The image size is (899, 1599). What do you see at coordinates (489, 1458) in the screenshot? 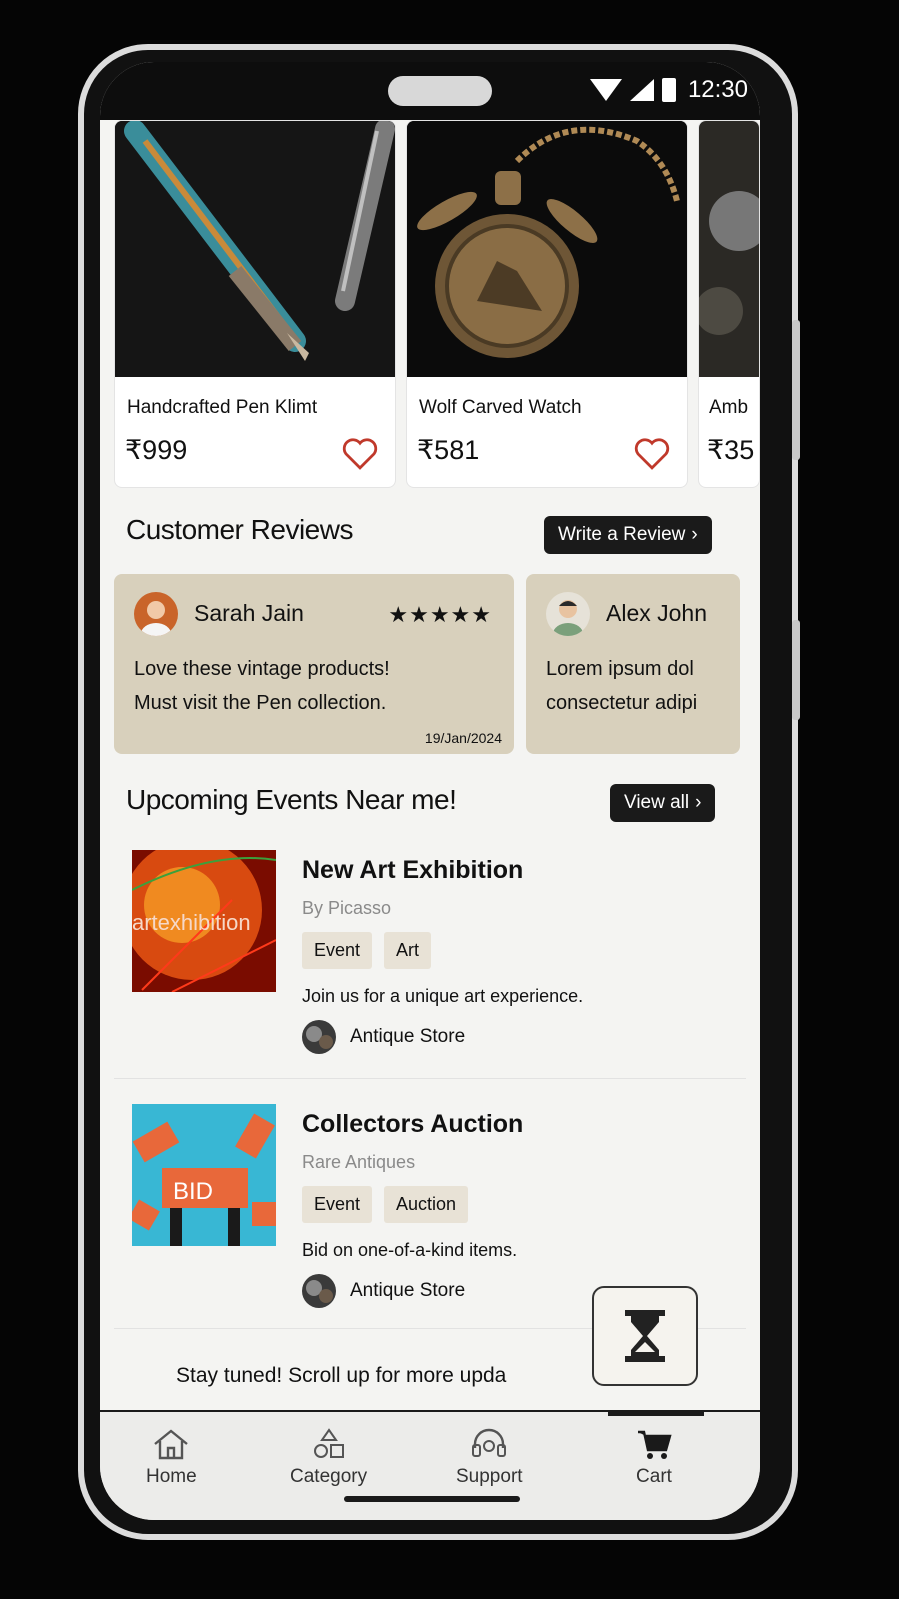
I see `nav-item-support: Support` at bounding box center [489, 1458].